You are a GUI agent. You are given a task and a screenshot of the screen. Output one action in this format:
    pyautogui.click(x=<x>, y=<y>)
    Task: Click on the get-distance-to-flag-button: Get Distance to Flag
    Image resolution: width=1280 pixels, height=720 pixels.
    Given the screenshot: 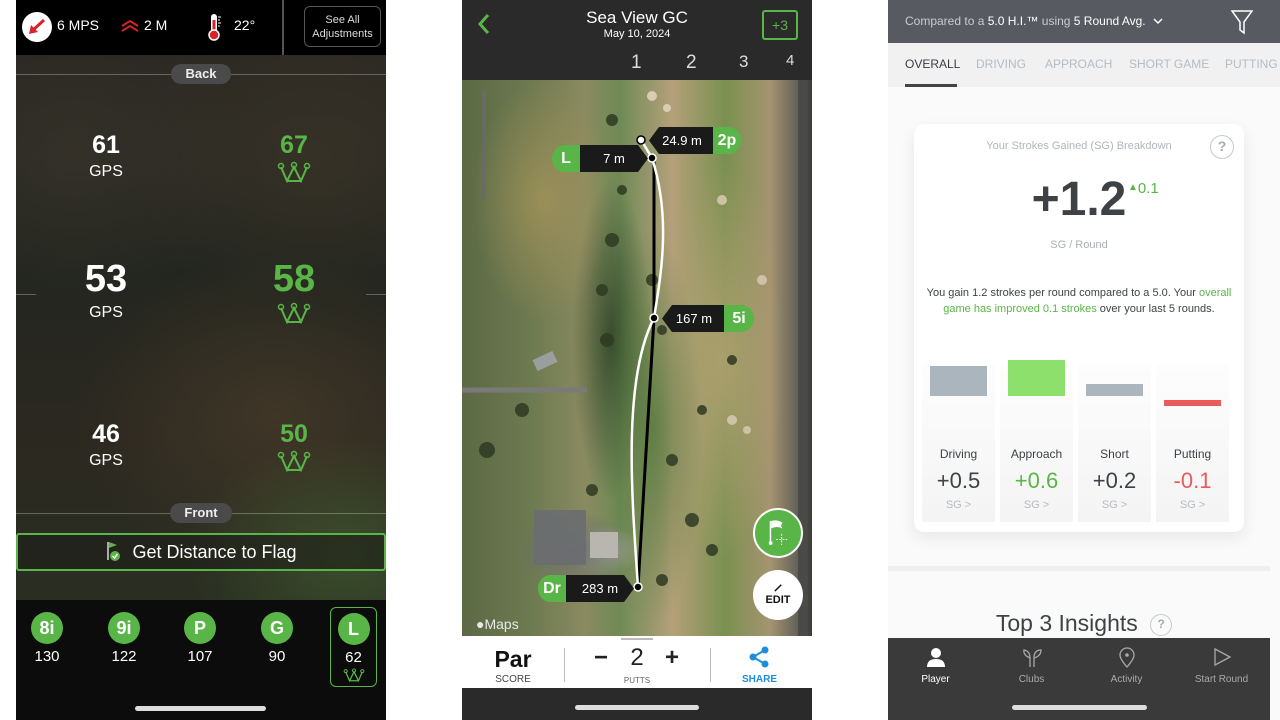 What is the action you would take?
    pyautogui.click(x=201, y=552)
    